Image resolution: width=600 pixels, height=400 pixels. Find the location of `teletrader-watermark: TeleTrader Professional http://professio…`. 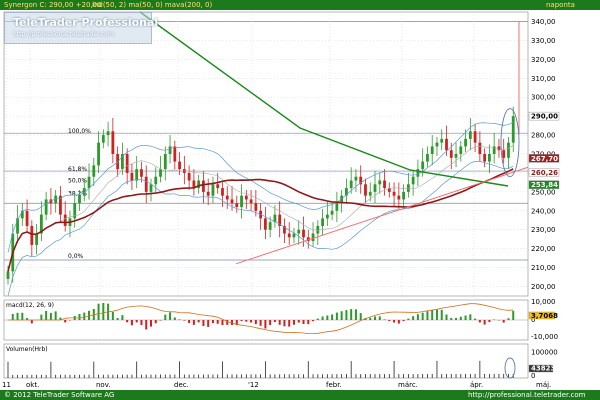

teletrader-watermark: TeleTrader Professional http://professio… is located at coordinates (81, 28).